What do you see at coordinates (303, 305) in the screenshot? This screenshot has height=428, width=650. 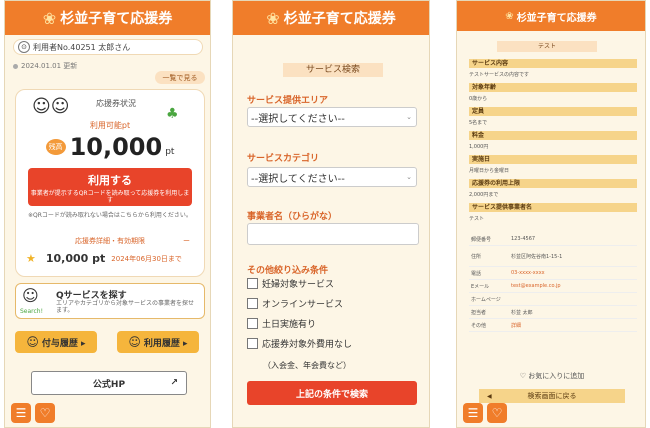 I see `filter-label: オンラインサービス` at bounding box center [303, 305].